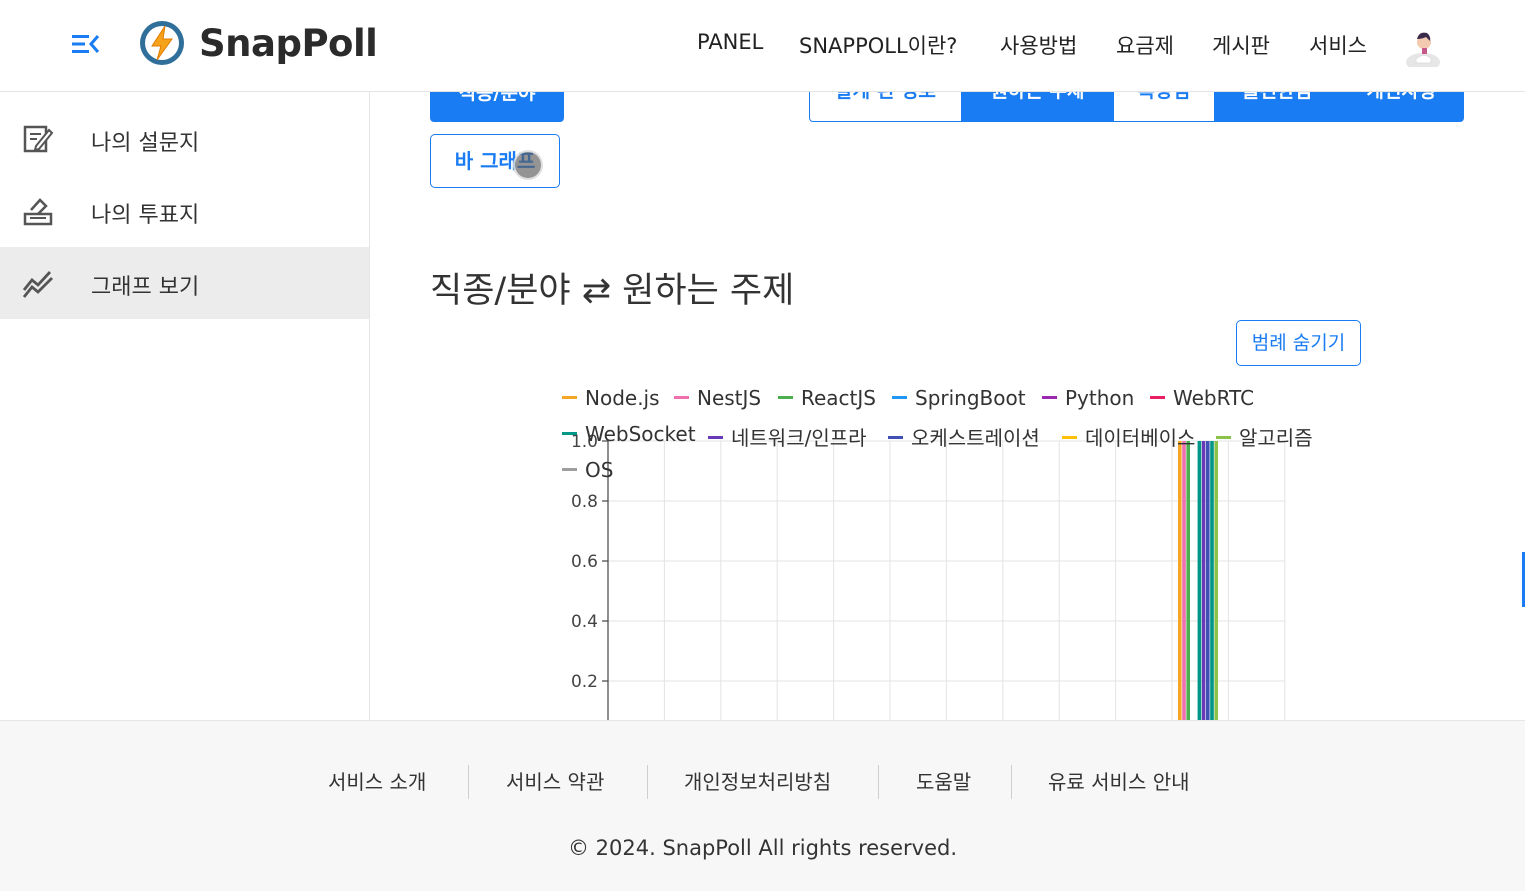 Image resolution: width=1525 pixels, height=891 pixels. Describe the element at coordinates (838, 398) in the screenshot. I see `legend-label: ReactJS` at that location.